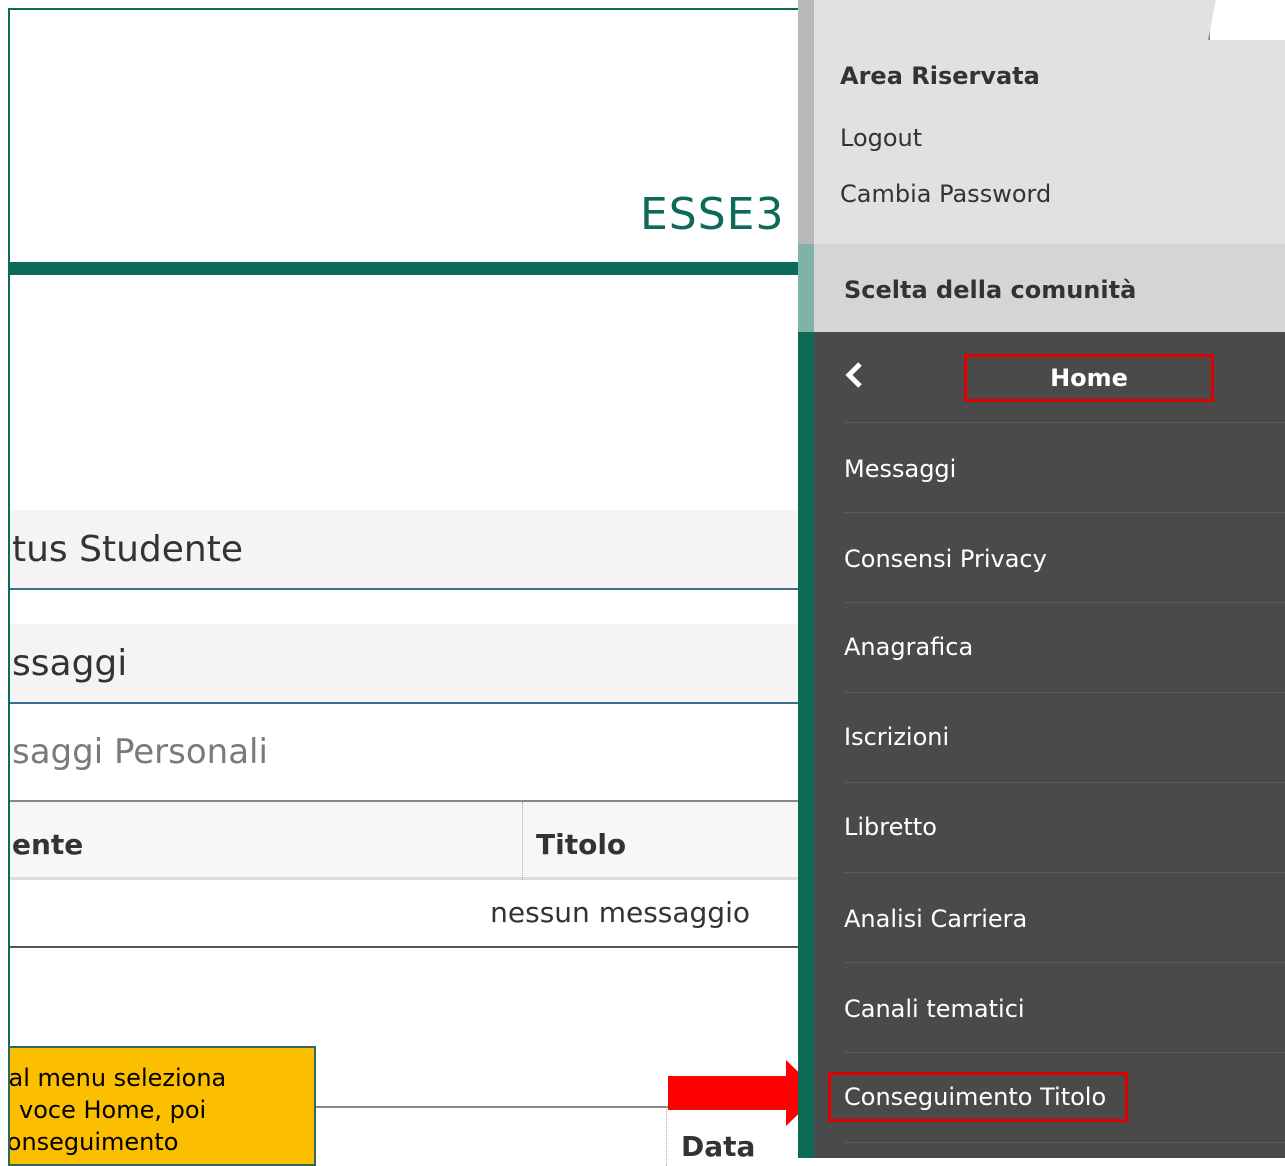  I want to click on column-header-date: Data, so click(732, 1136).